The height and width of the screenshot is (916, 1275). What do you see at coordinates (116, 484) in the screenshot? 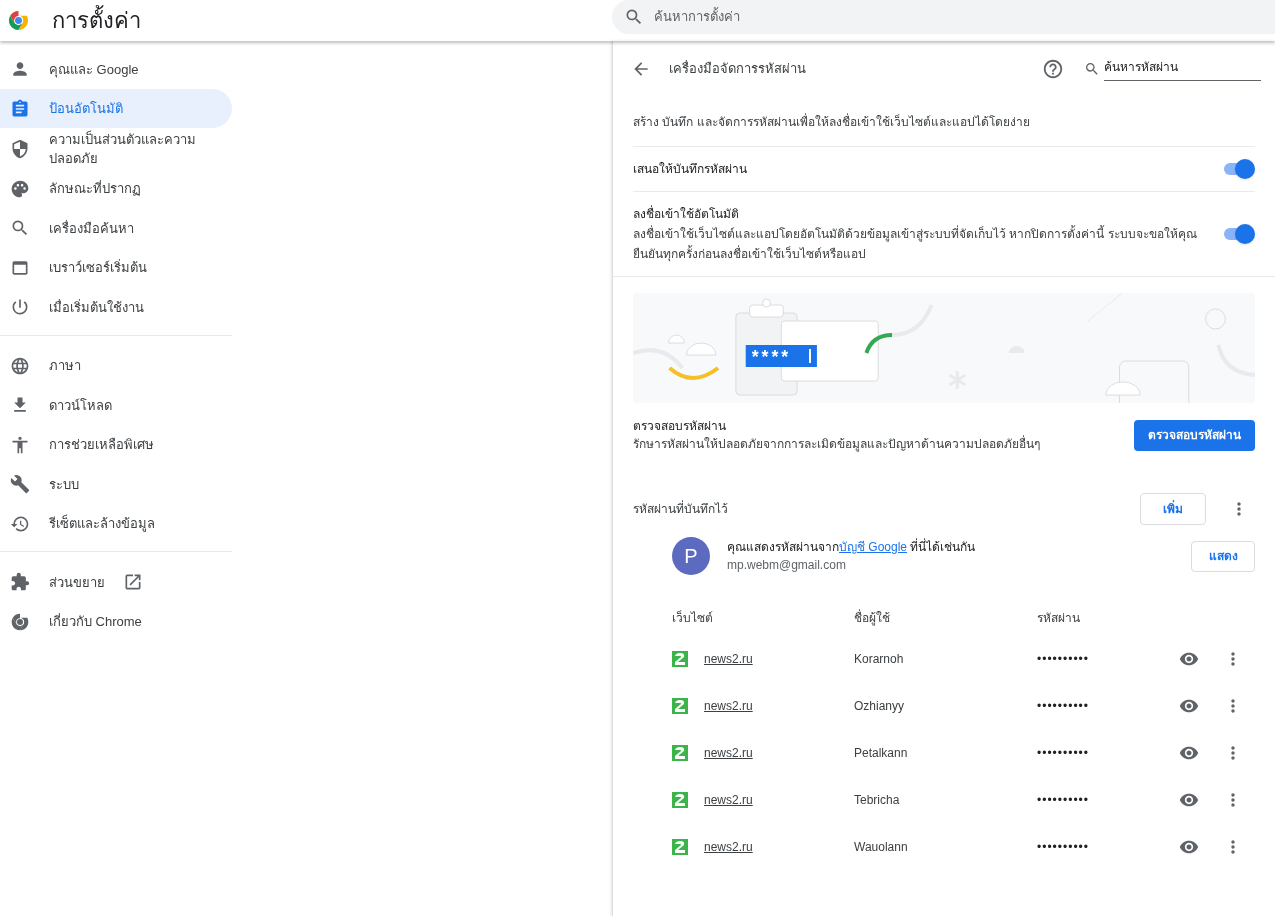
I see `sidebar-item: ระบบ` at bounding box center [116, 484].